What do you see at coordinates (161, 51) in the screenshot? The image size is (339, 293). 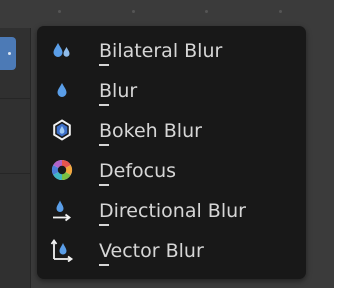 I see `menu-item-label: Bilateral Blur` at bounding box center [161, 51].